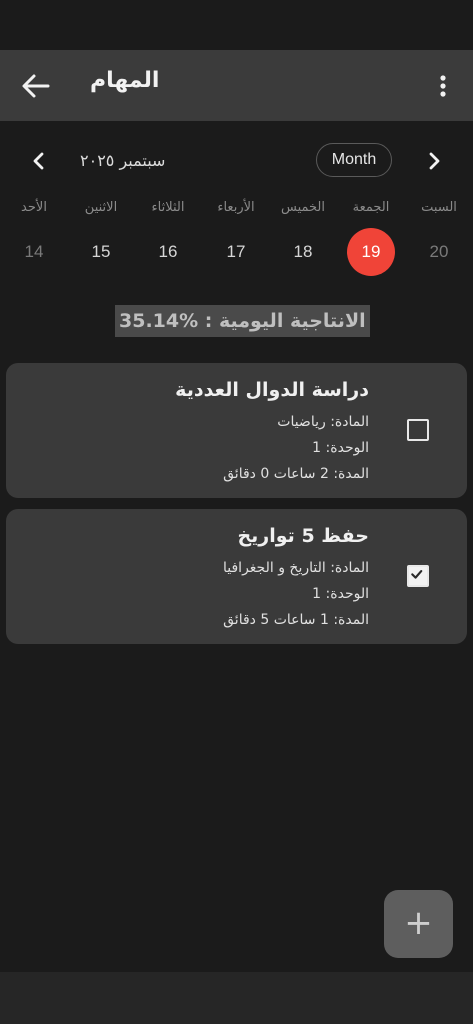 This screenshot has width=473, height=1024. What do you see at coordinates (272, 390) in the screenshot?
I see `task-title: دراسة الدوال العددية` at bounding box center [272, 390].